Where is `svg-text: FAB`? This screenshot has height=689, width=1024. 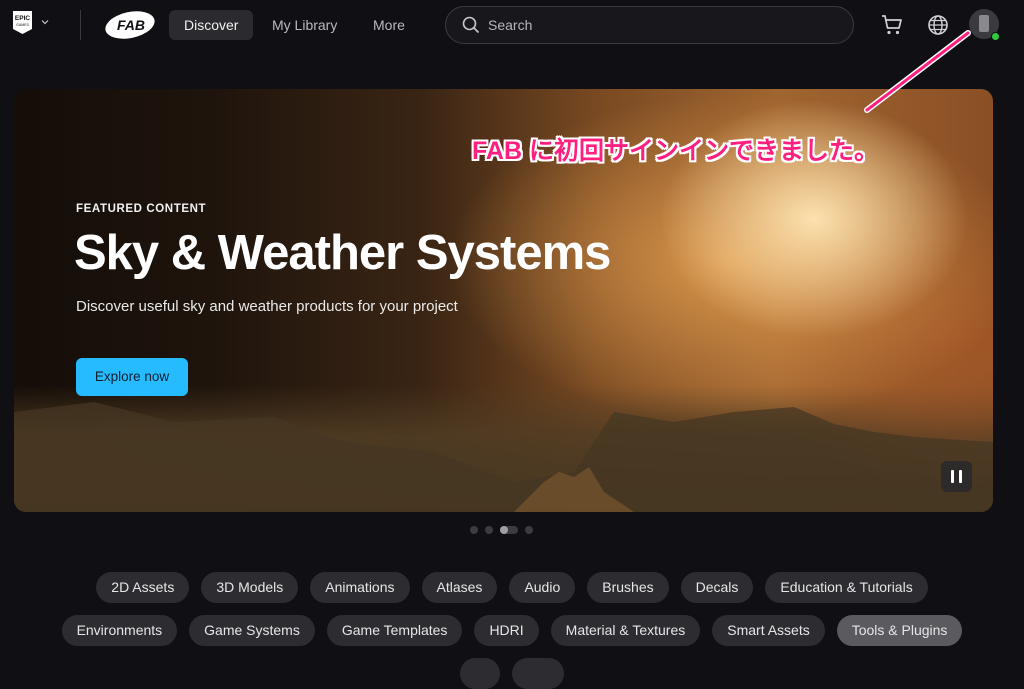 svg-text: FAB is located at coordinates (131, 25).